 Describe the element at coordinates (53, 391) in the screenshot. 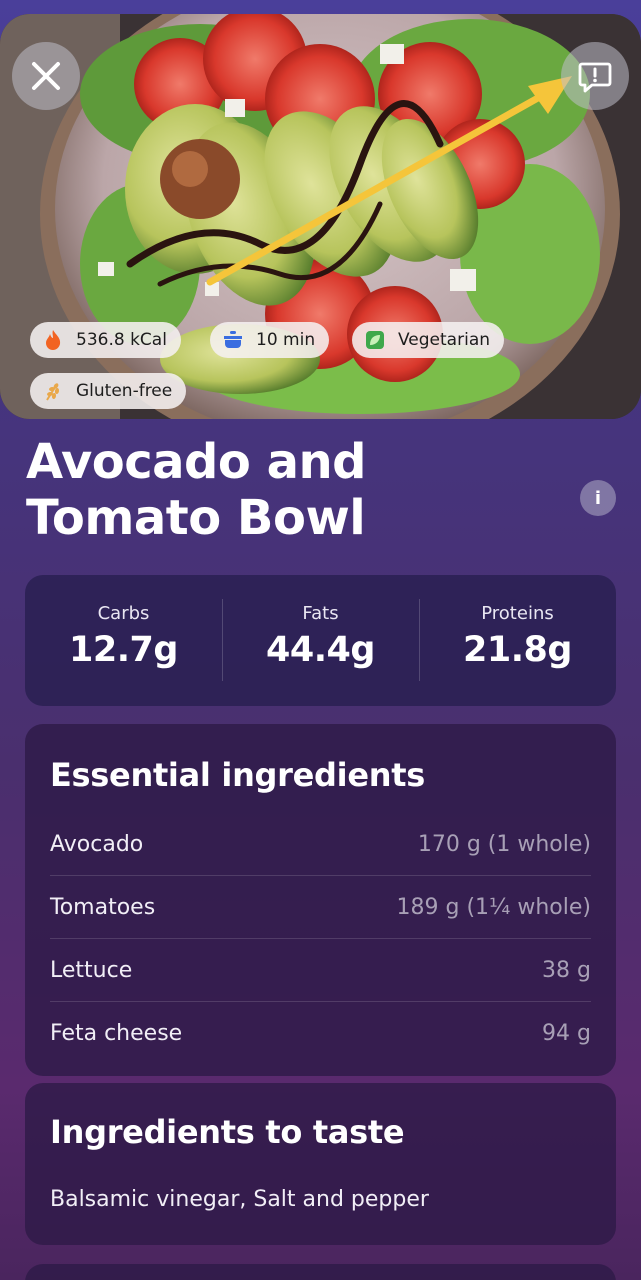

I see `wheat-icon` at that location.